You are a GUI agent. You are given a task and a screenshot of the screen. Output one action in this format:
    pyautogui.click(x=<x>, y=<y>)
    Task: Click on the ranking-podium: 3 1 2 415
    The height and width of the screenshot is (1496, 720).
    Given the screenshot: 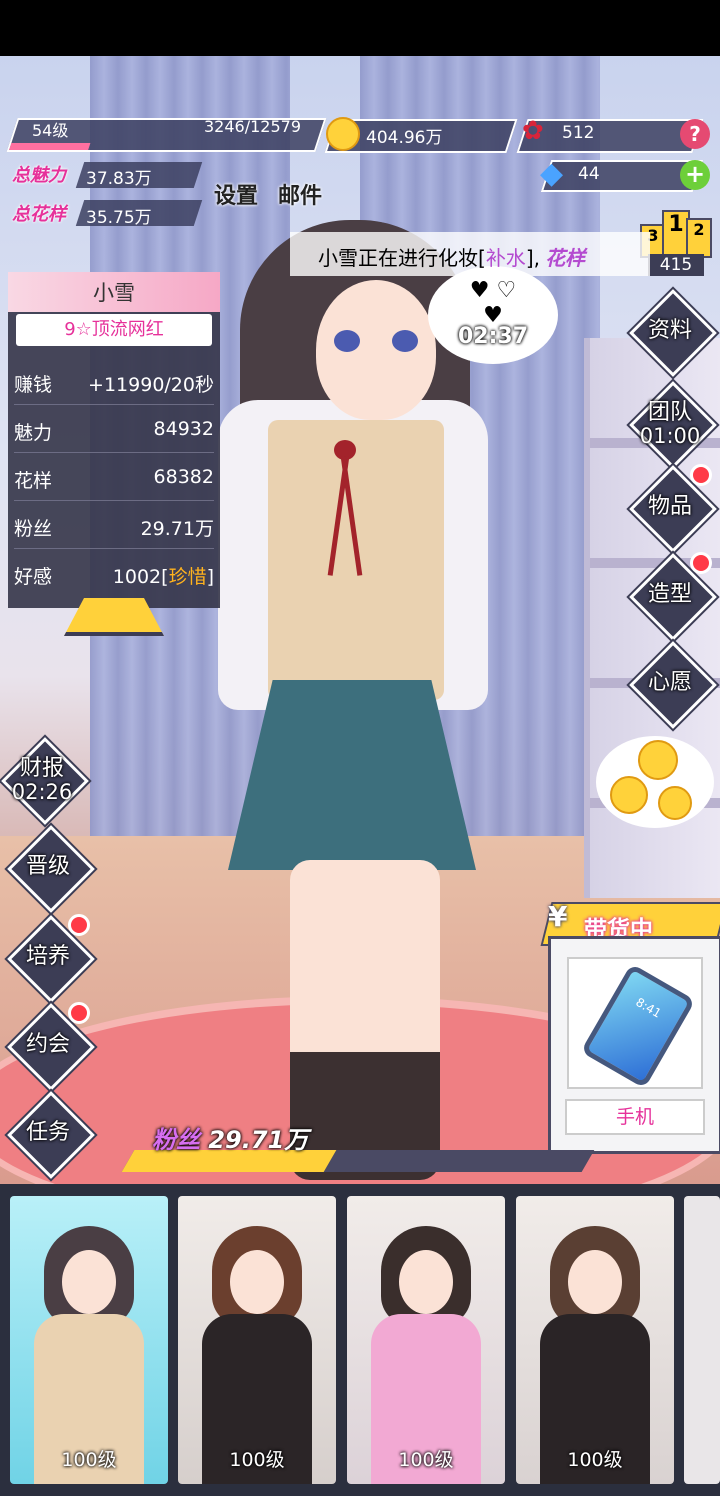 What is the action you would take?
    pyautogui.click(x=676, y=241)
    